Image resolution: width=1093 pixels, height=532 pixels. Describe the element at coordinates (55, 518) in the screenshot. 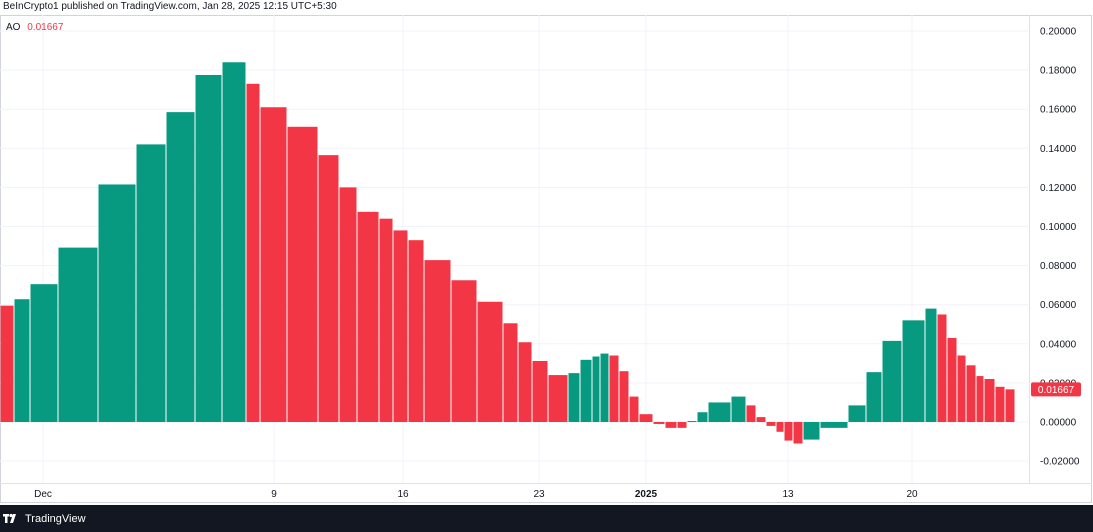

I see `footer-brand: TradingView` at that location.